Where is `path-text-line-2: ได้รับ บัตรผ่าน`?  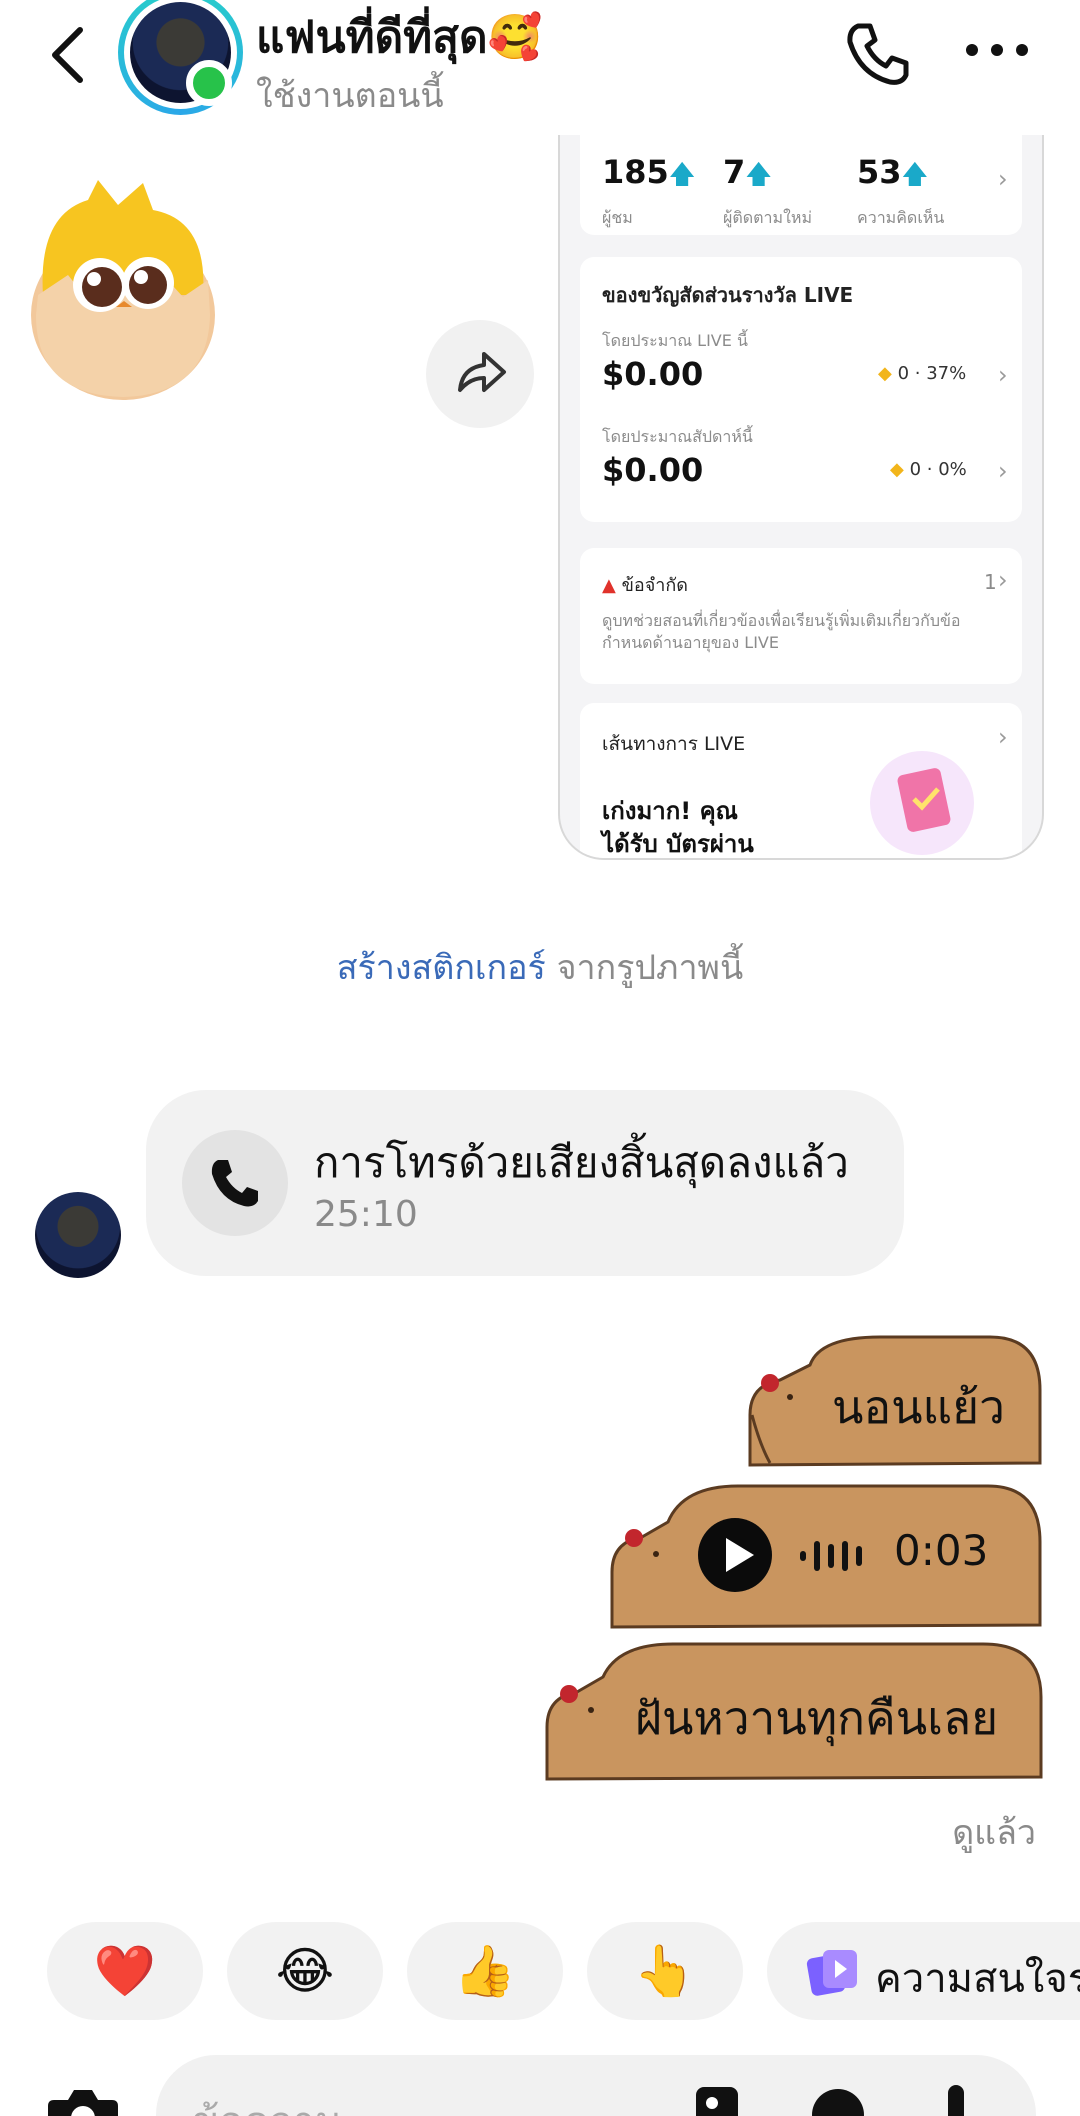 path-text-line-2: ได้รับ บัตรผ่าน is located at coordinates (678, 844).